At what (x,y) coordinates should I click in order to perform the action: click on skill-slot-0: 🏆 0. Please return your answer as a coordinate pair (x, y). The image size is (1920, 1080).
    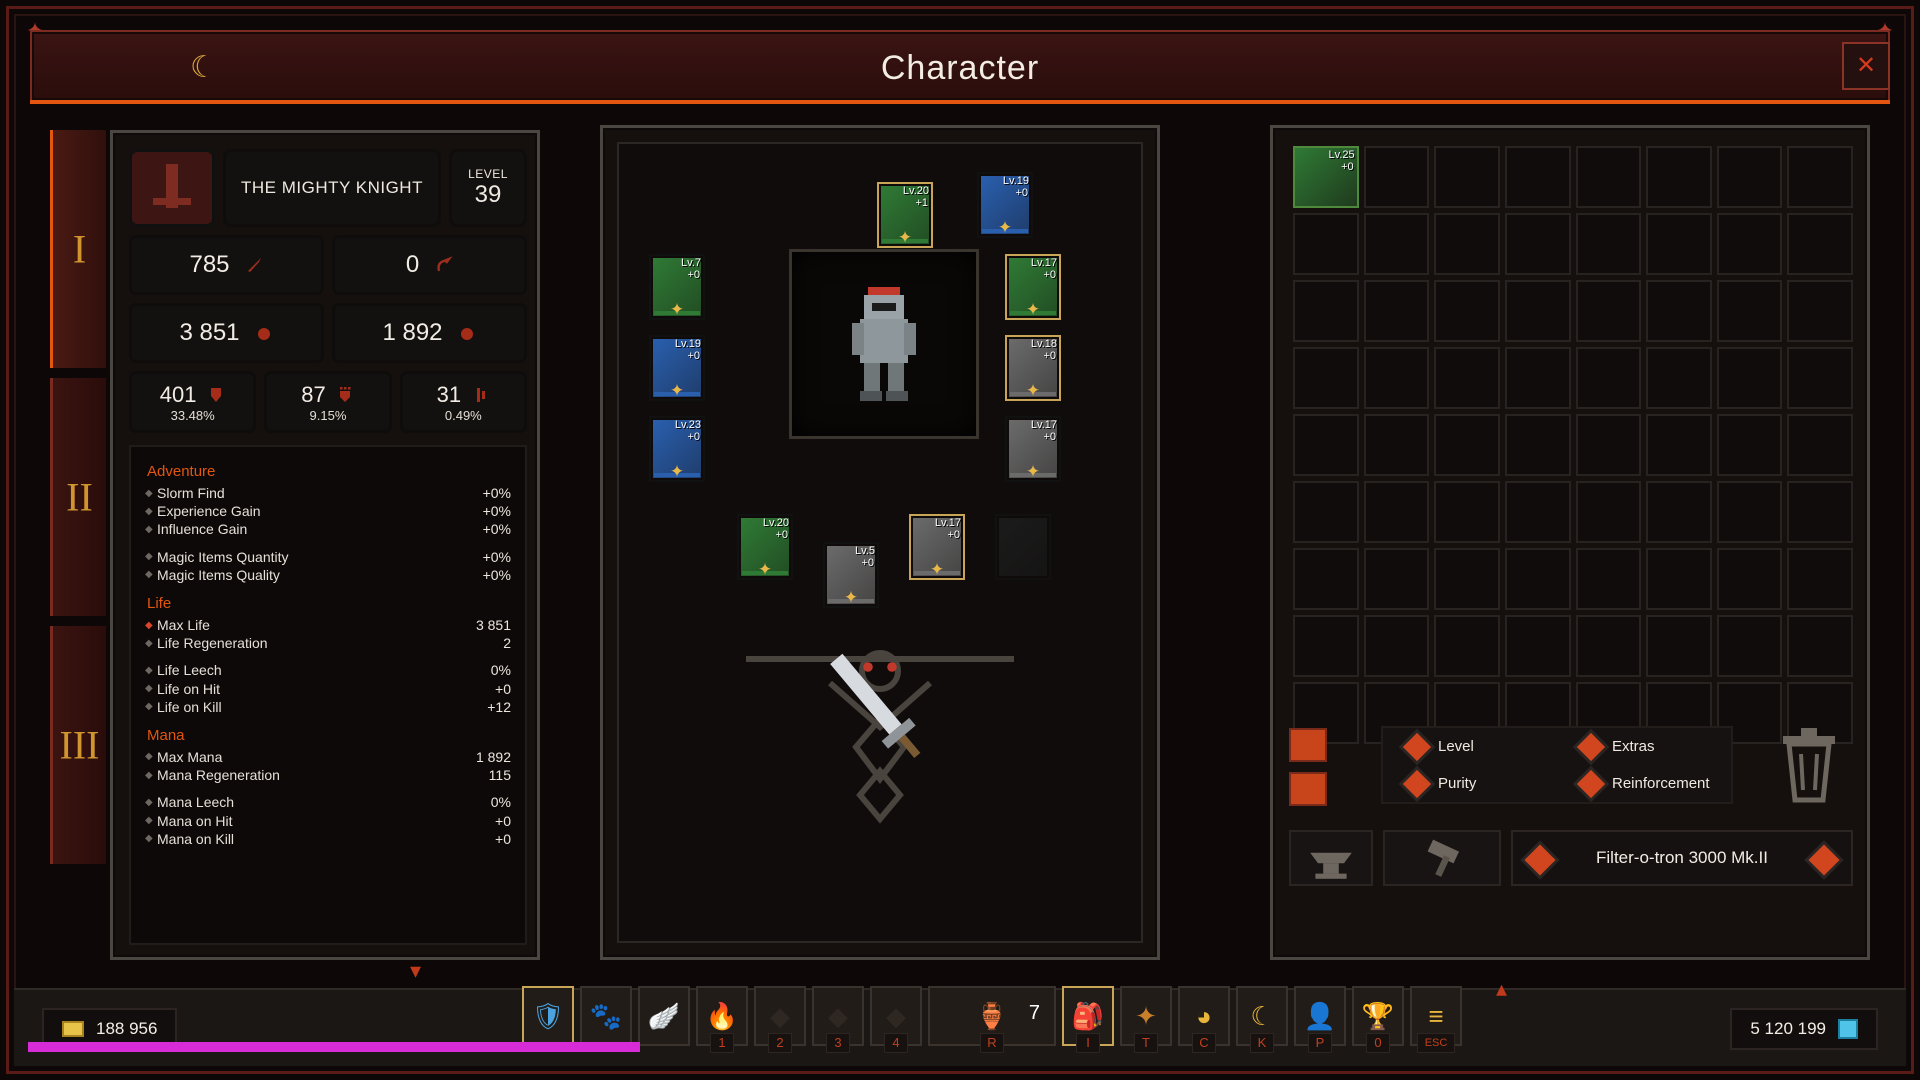
    Looking at the image, I should click on (1378, 1019).